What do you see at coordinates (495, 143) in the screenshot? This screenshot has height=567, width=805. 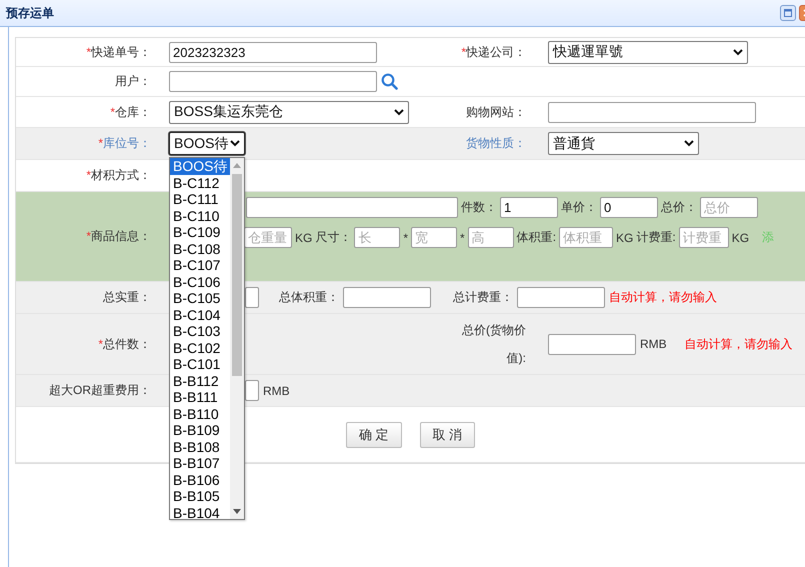 I see `field-label: 货物性质：` at bounding box center [495, 143].